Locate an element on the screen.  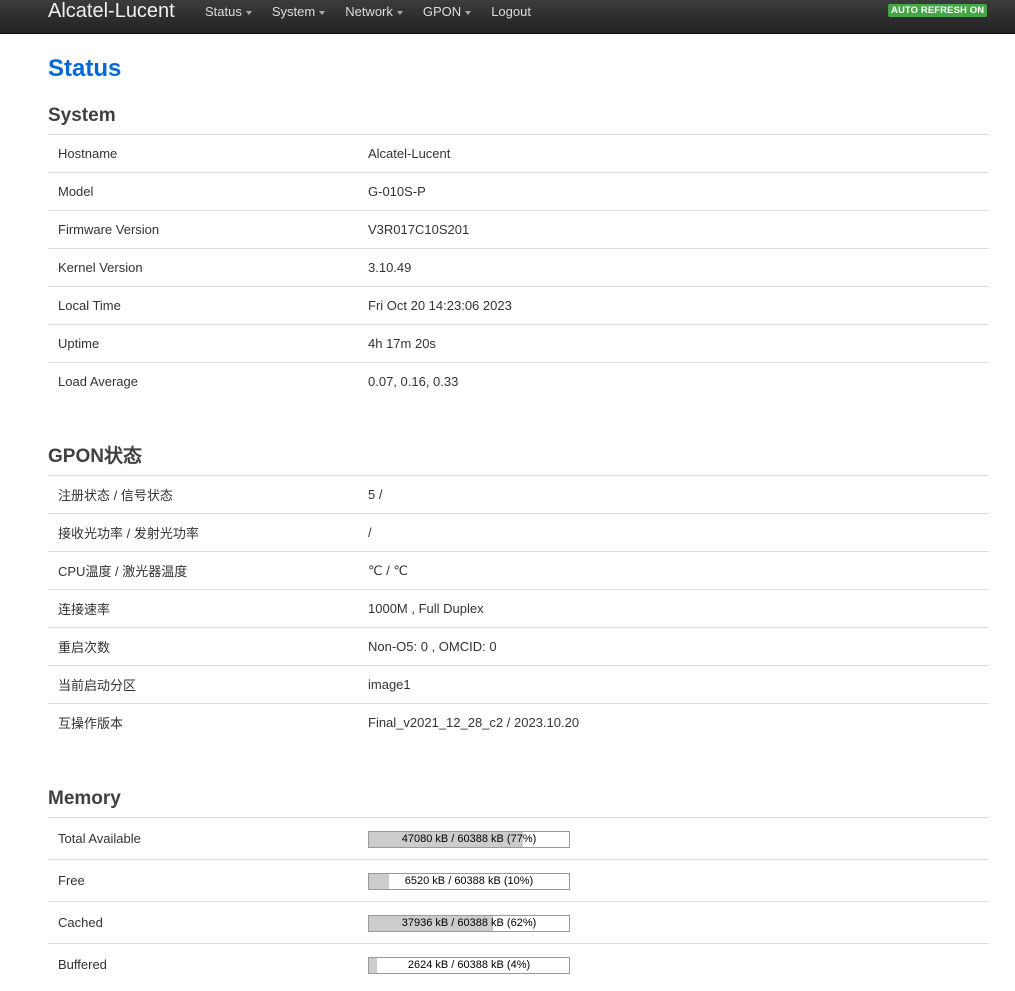
table-row: CPU温度 / 激光器温度 ℃ / ℃ is located at coordinates (518, 570).